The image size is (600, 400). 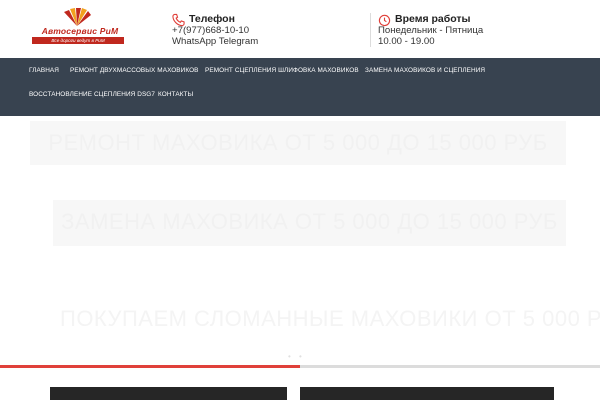 What do you see at coordinates (92, 95) in the screenshot?
I see `nav-item-dsg7: Восстановление сцепления DSG7` at bounding box center [92, 95].